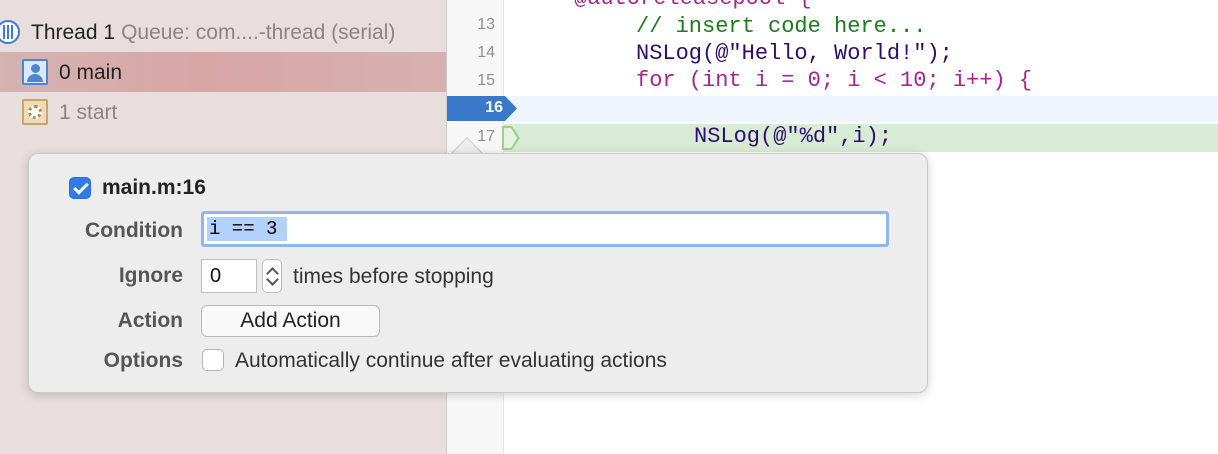 The width and height of the screenshot is (1218, 454). Describe the element at coordinates (272, 276) in the screenshot. I see `ignore-count-stepper` at that location.